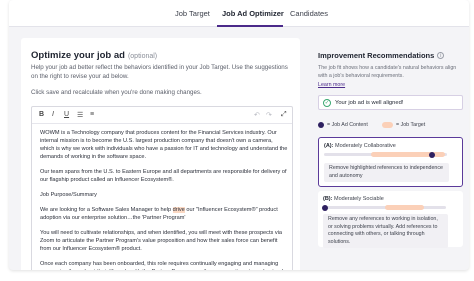  What do you see at coordinates (78, 55) in the screenshot?
I see `title-text: Optimize your job ad` at bounding box center [78, 55].